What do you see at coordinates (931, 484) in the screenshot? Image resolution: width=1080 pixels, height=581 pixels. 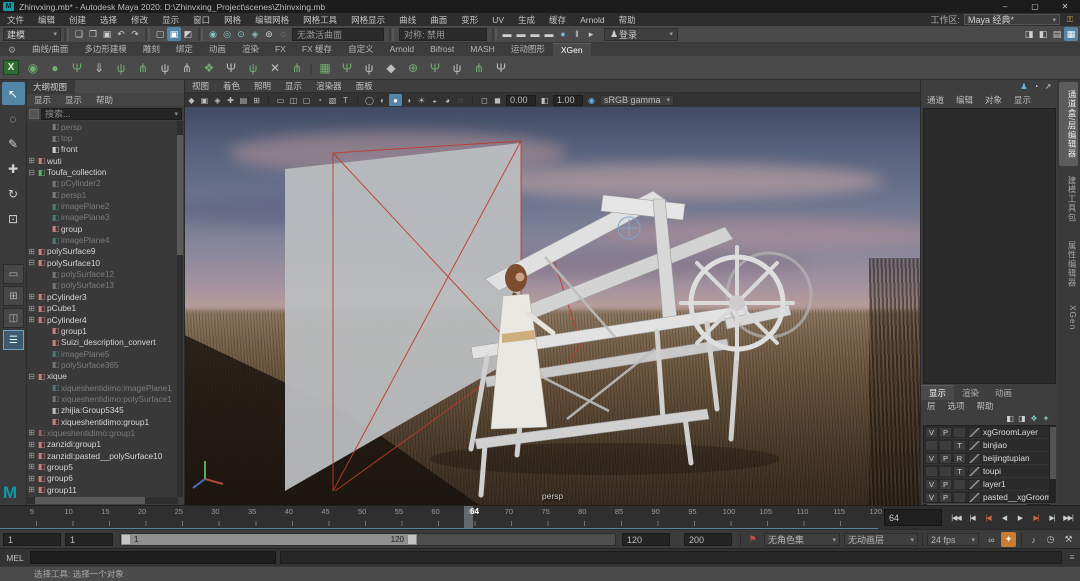 I see `layer-visible-toggle: V` at bounding box center [931, 484].